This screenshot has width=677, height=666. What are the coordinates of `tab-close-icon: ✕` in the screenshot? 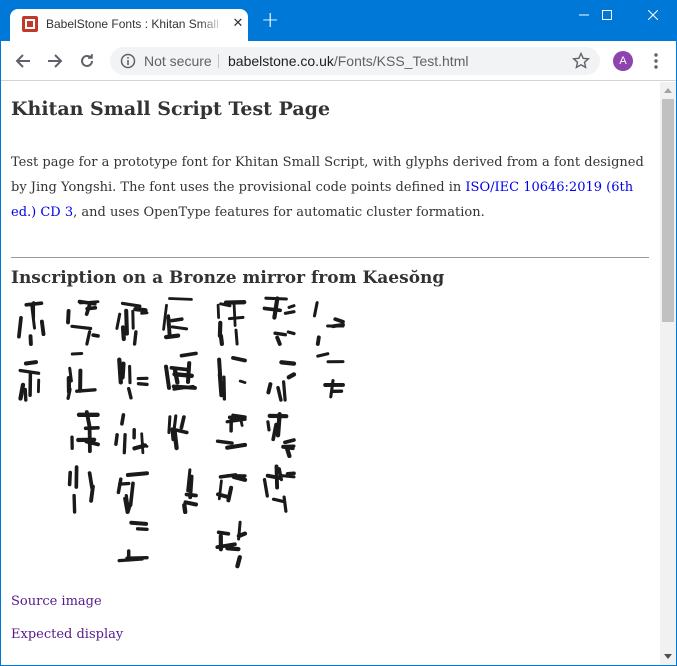 It's located at (238, 23).